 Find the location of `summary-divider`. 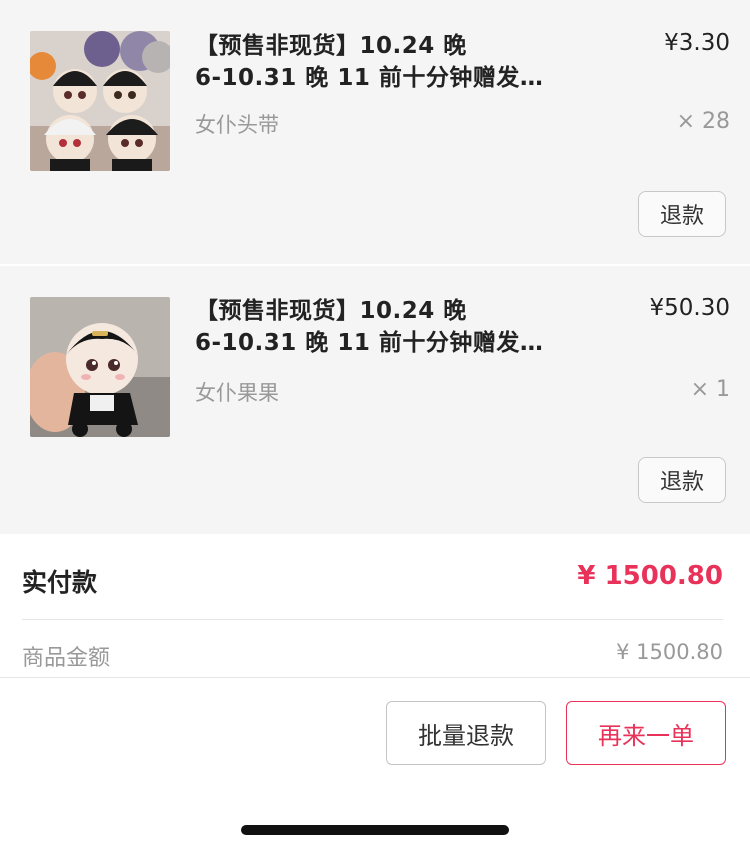

summary-divider is located at coordinates (372, 619).